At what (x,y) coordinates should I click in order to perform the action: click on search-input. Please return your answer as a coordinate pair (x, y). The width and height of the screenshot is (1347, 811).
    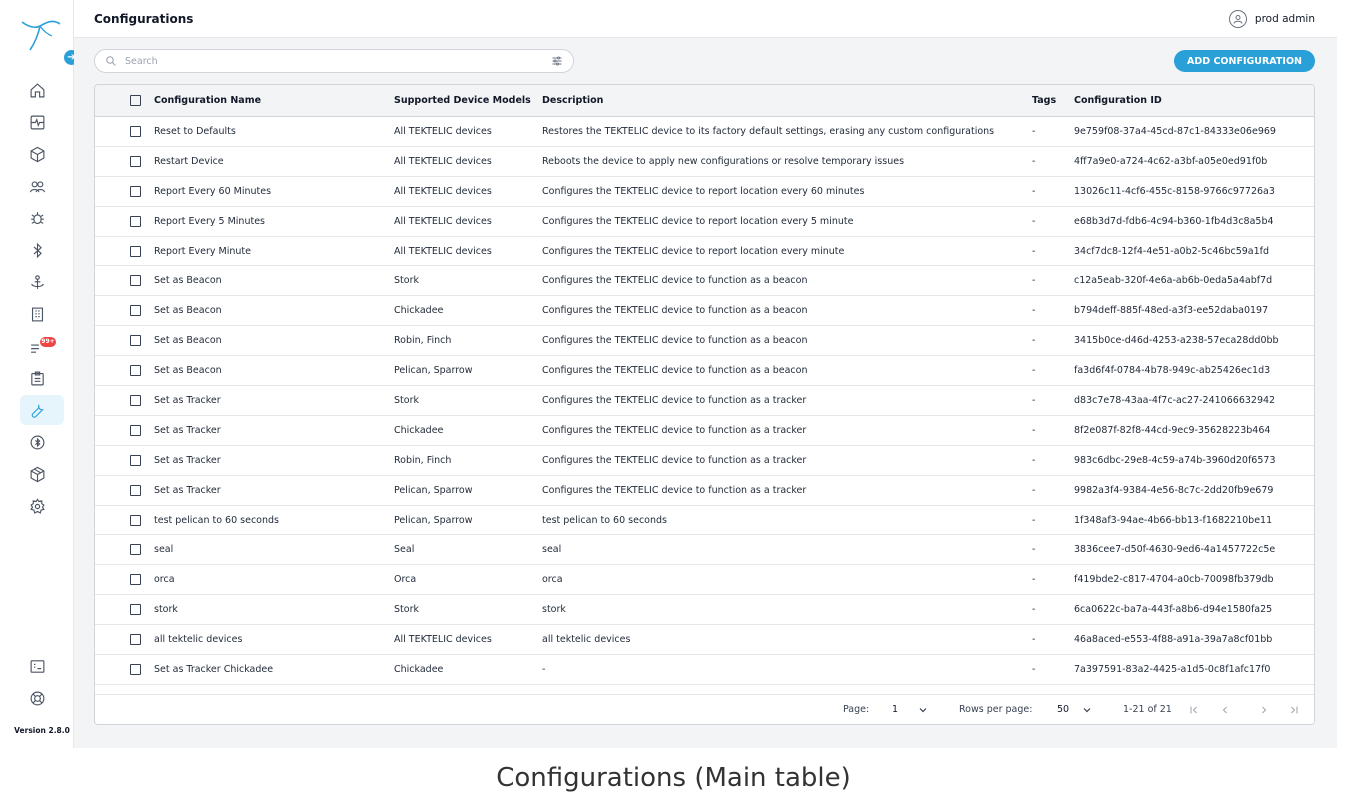
    Looking at the image, I should click on (337, 61).